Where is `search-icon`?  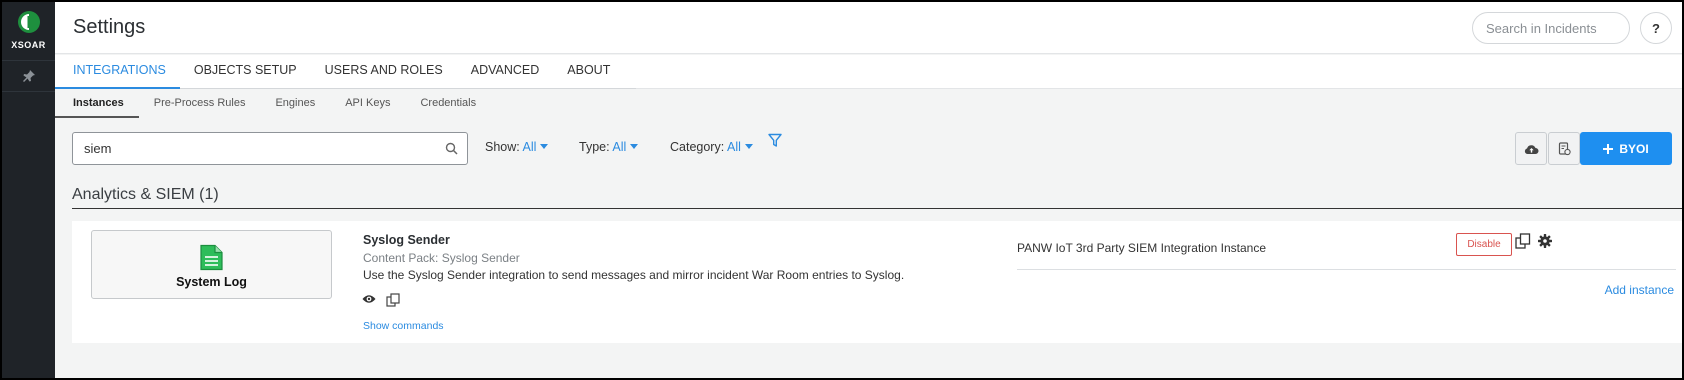
search-icon is located at coordinates (451, 148).